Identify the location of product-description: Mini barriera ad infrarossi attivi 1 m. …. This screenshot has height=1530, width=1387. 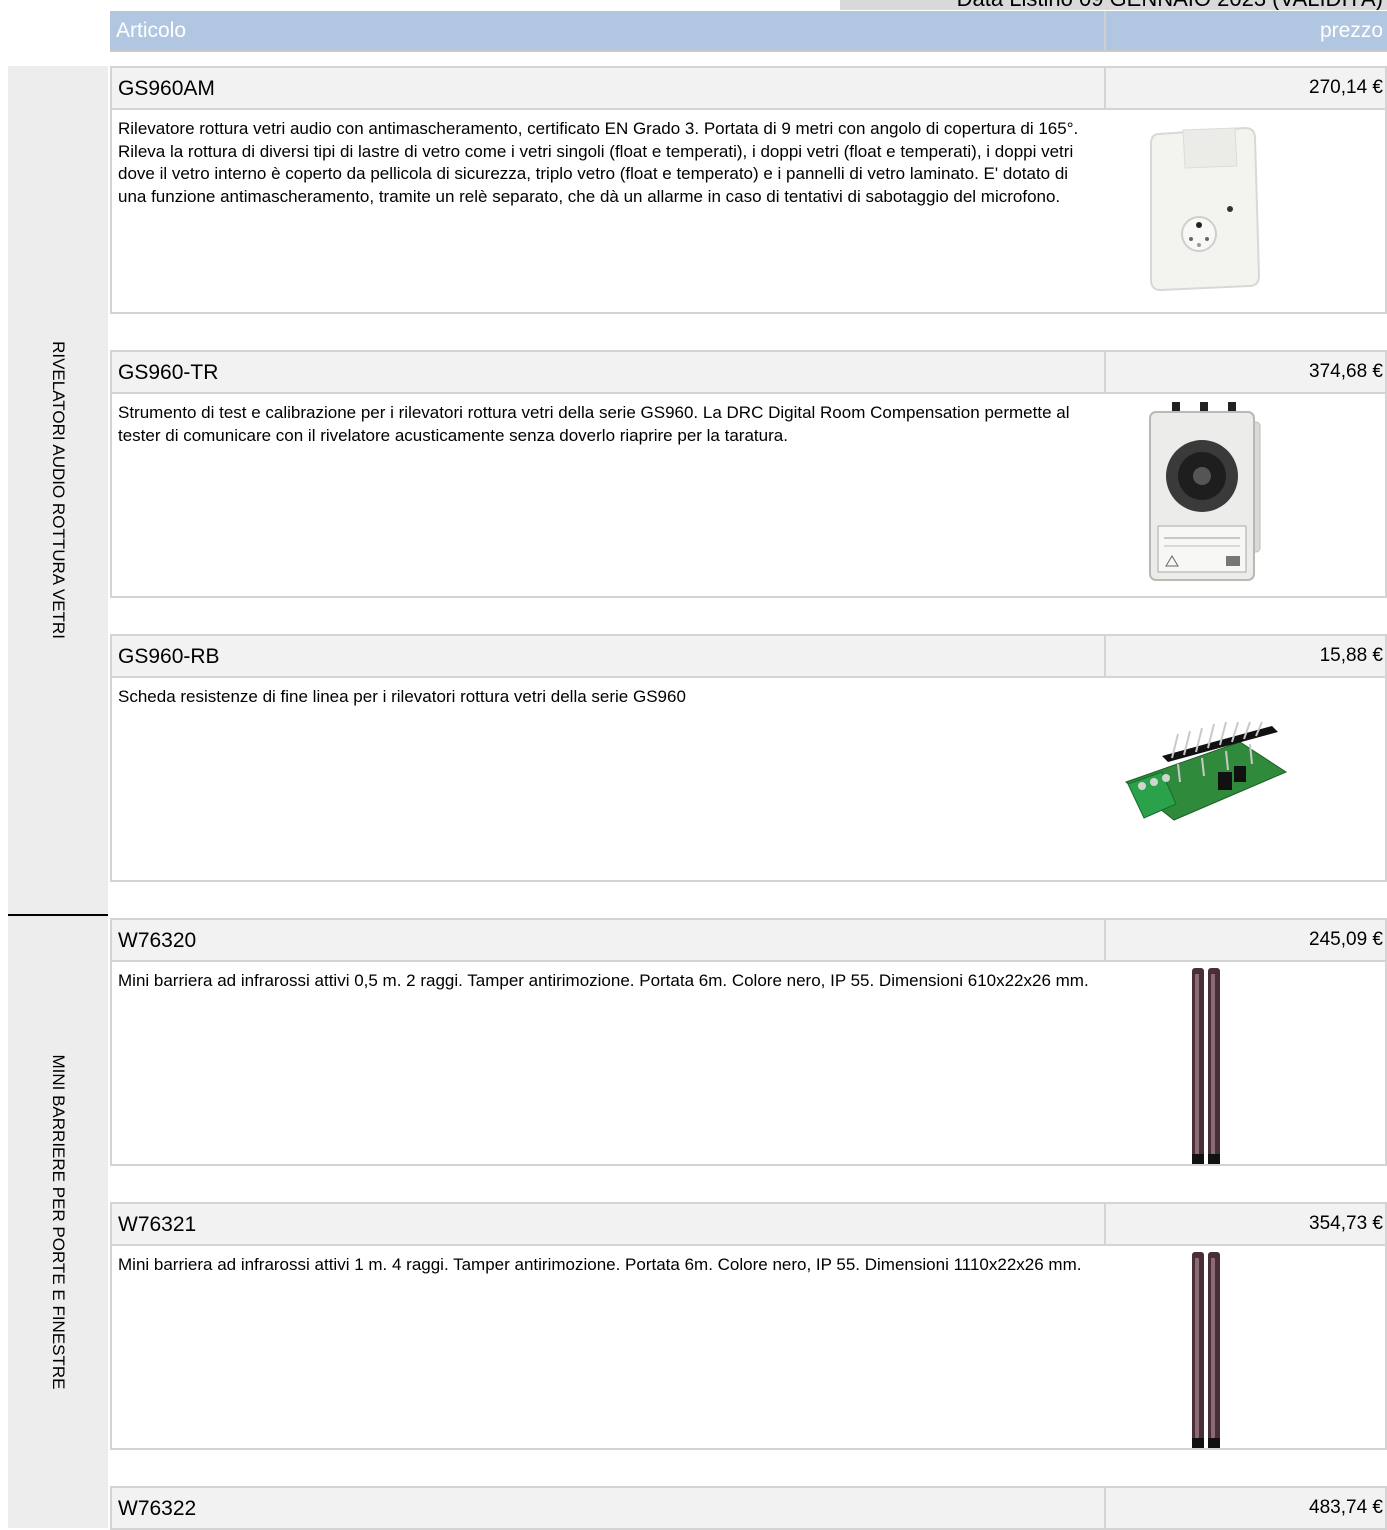
(600, 1264).